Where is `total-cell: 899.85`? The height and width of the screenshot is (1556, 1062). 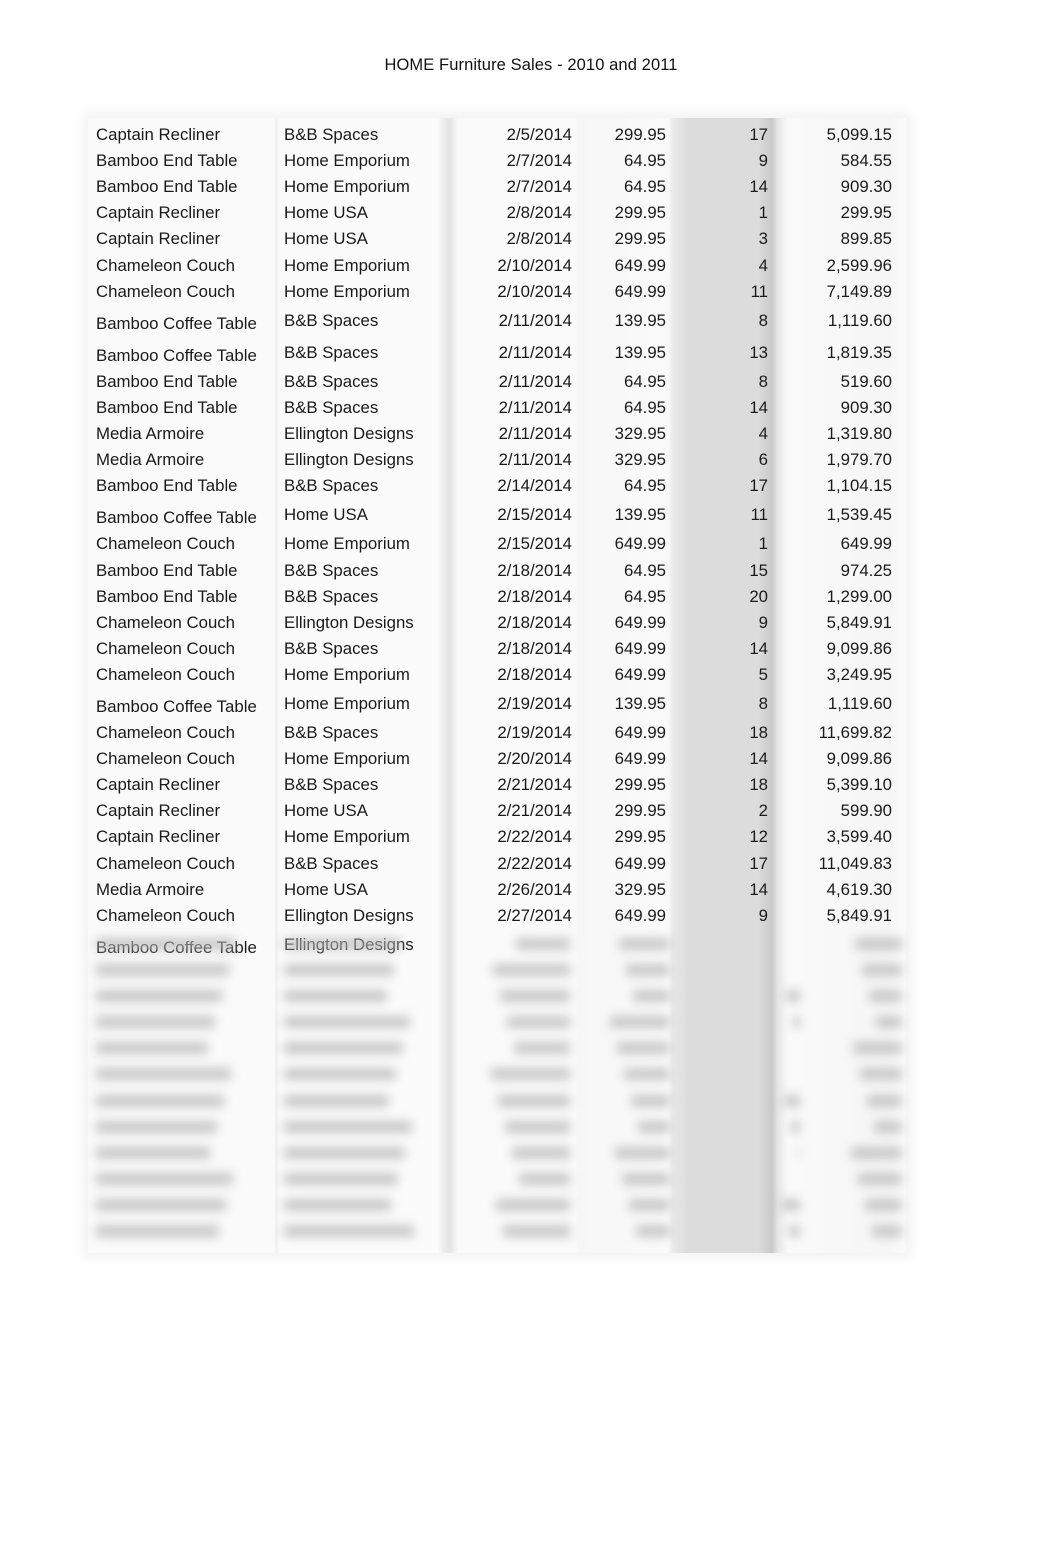 total-cell: 899.85 is located at coordinates (866, 239).